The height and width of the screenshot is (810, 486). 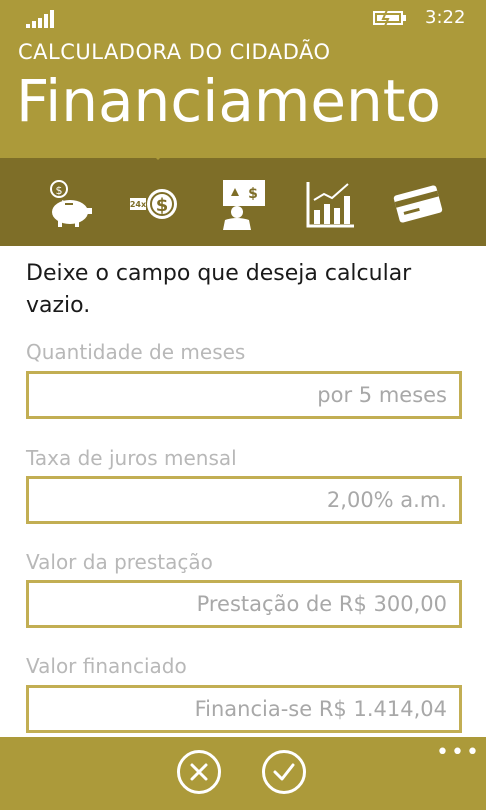 I want to click on cancel-button, so click(x=199, y=772).